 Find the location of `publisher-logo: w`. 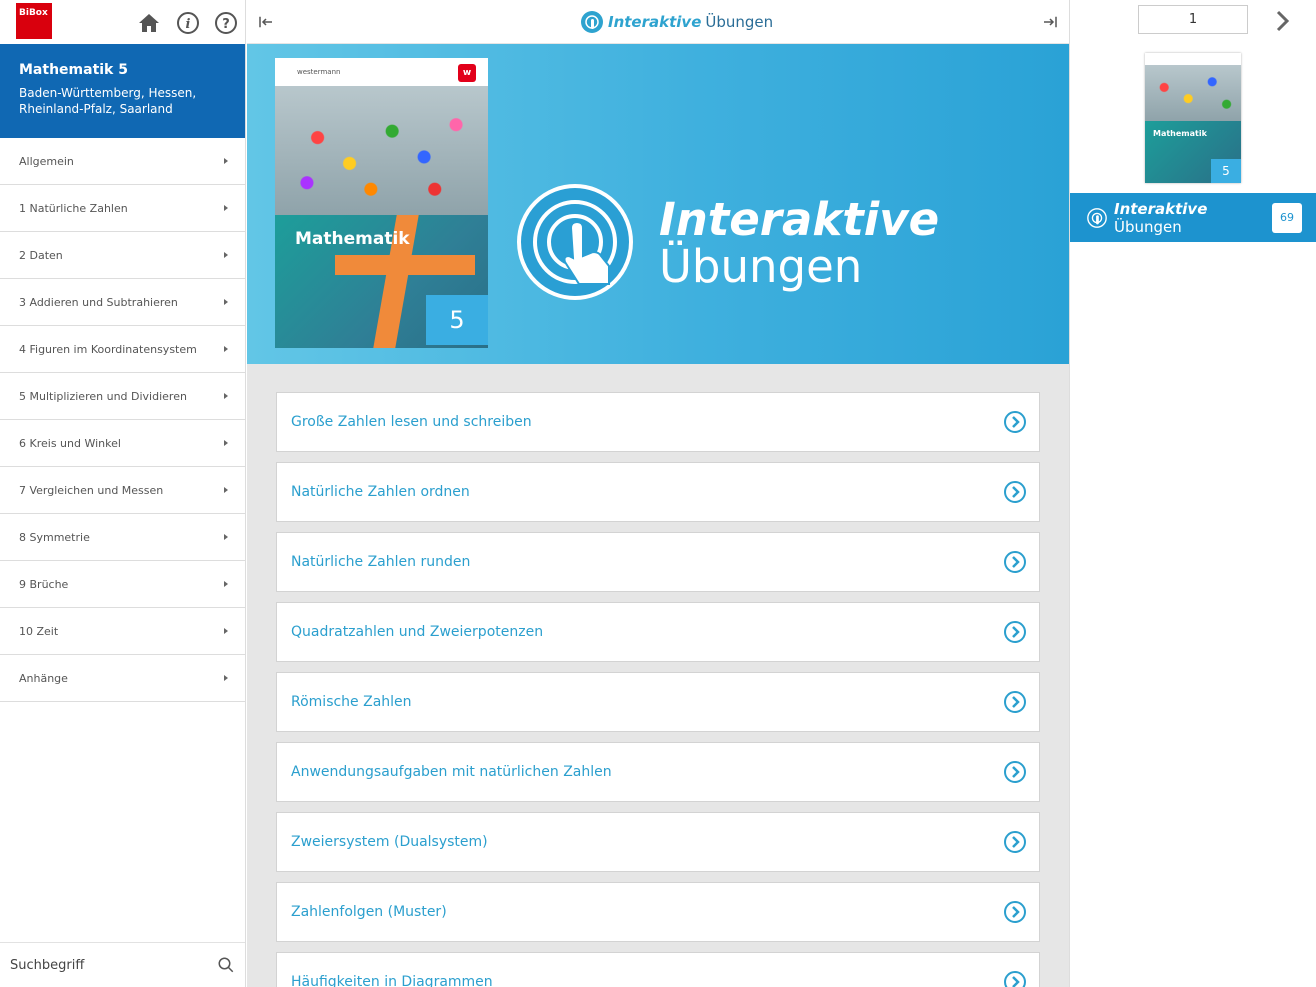

publisher-logo: w is located at coordinates (467, 73).